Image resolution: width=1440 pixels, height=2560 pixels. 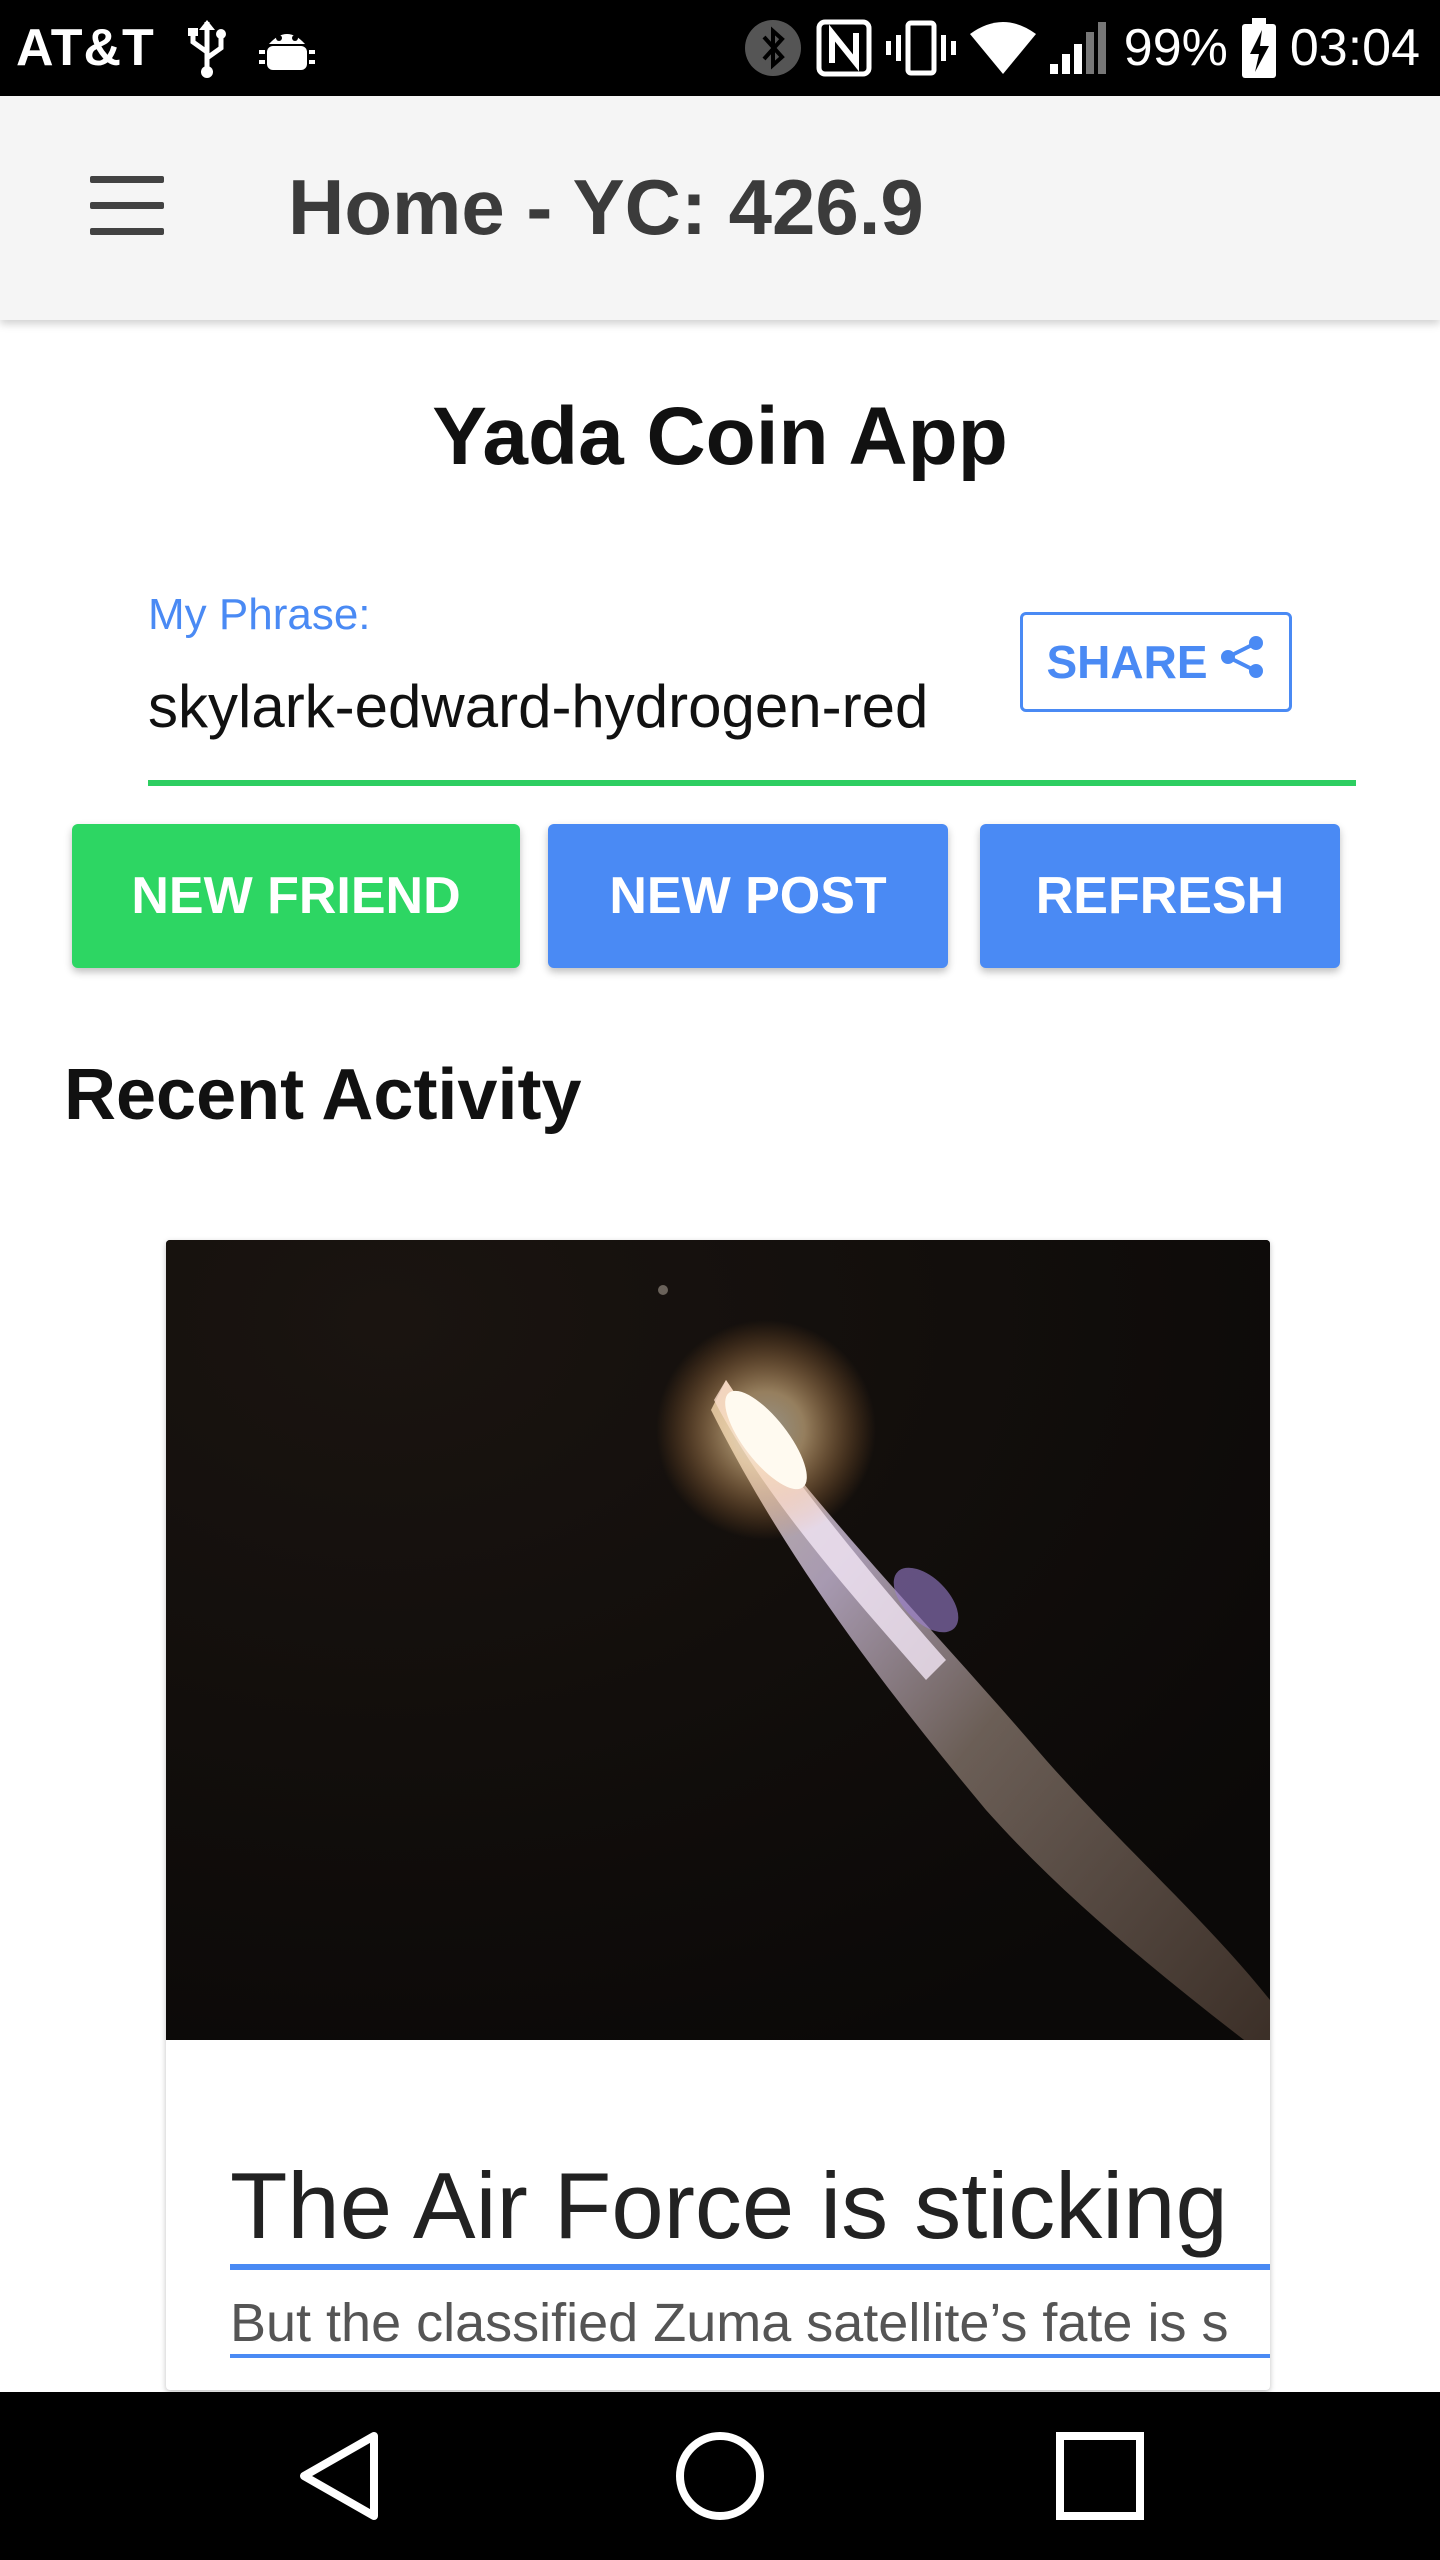 What do you see at coordinates (259, 614) in the screenshot?
I see `phrase-label: My Phrase:` at bounding box center [259, 614].